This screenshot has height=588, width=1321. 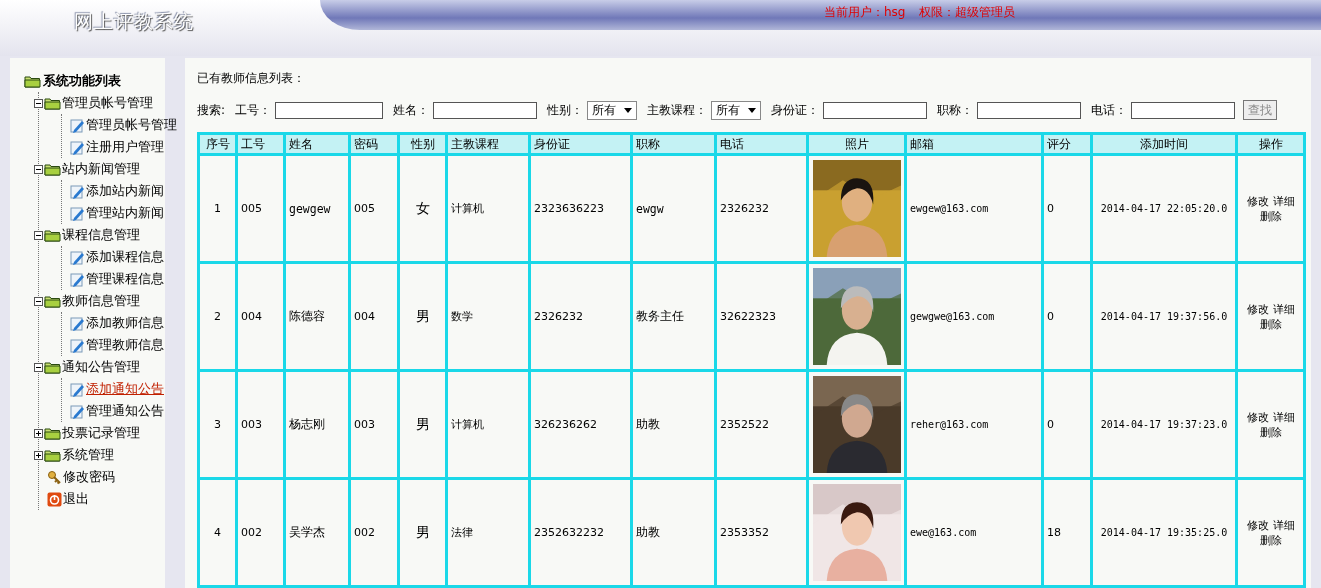 I want to click on table-cell: 杨志刚, so click(x=317, y=424).